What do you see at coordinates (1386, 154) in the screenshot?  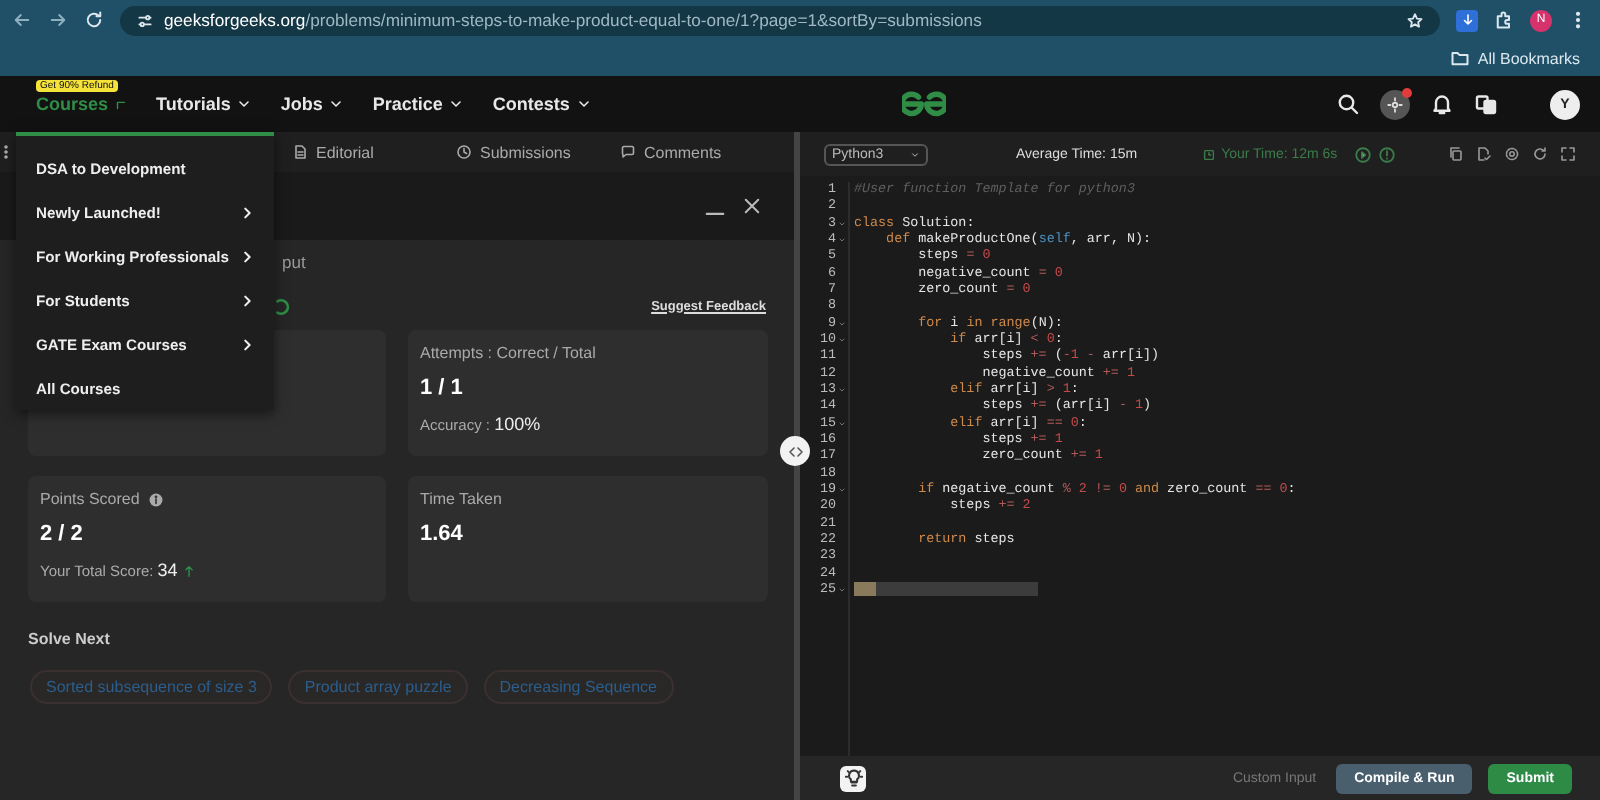 I see `alert-icon` at bounding box center [1386, 154].